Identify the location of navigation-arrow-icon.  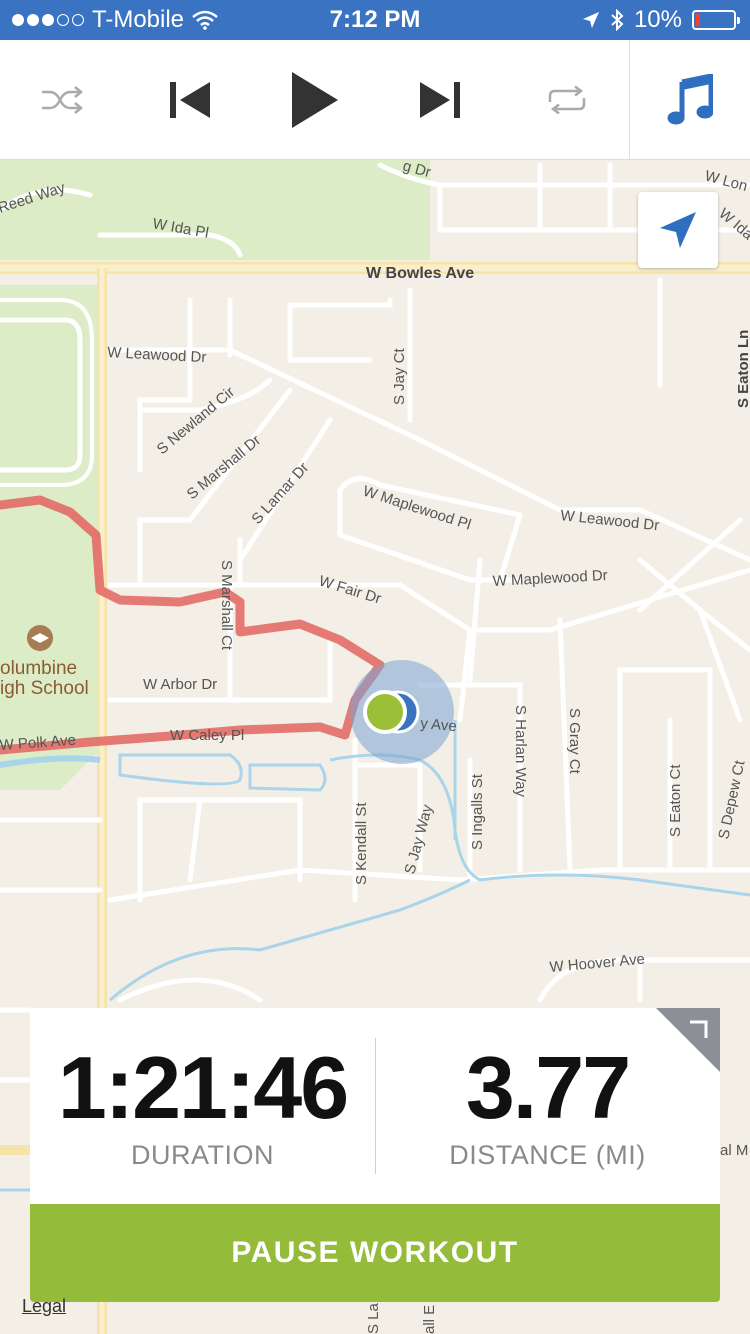
(678, 230).